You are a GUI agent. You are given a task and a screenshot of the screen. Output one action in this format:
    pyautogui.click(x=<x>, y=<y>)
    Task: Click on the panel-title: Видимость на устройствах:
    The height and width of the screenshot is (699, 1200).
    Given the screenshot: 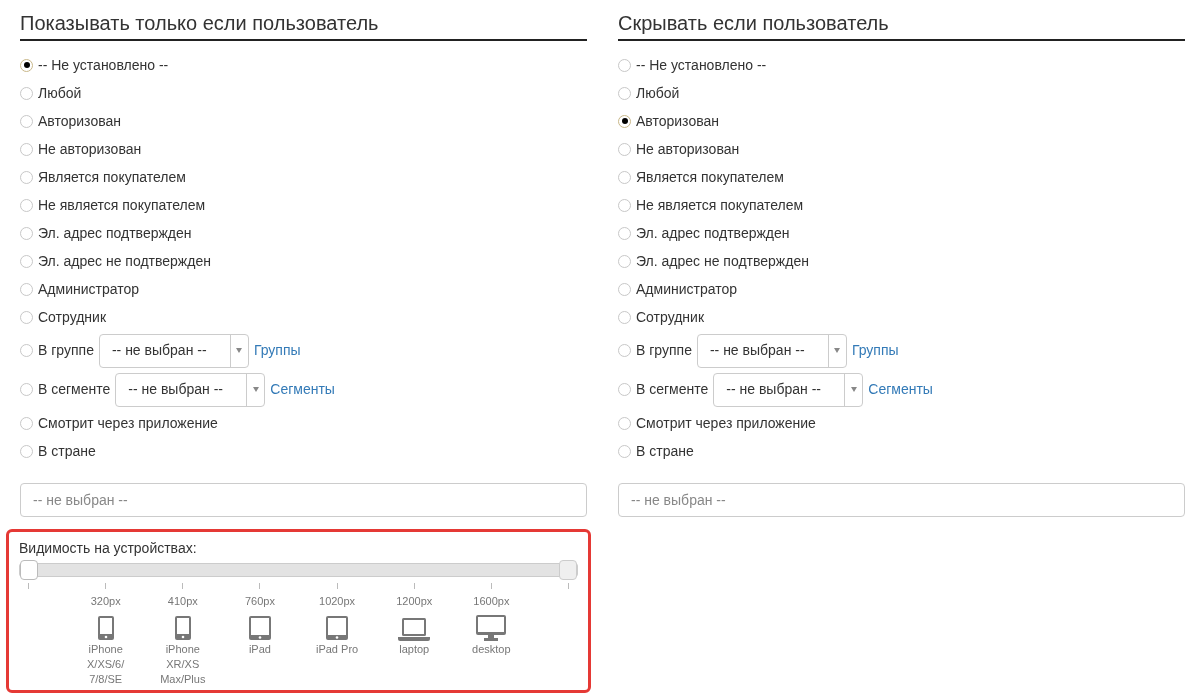 What is the action you would take?
    pyautogui.click(x=108, y=548)
    